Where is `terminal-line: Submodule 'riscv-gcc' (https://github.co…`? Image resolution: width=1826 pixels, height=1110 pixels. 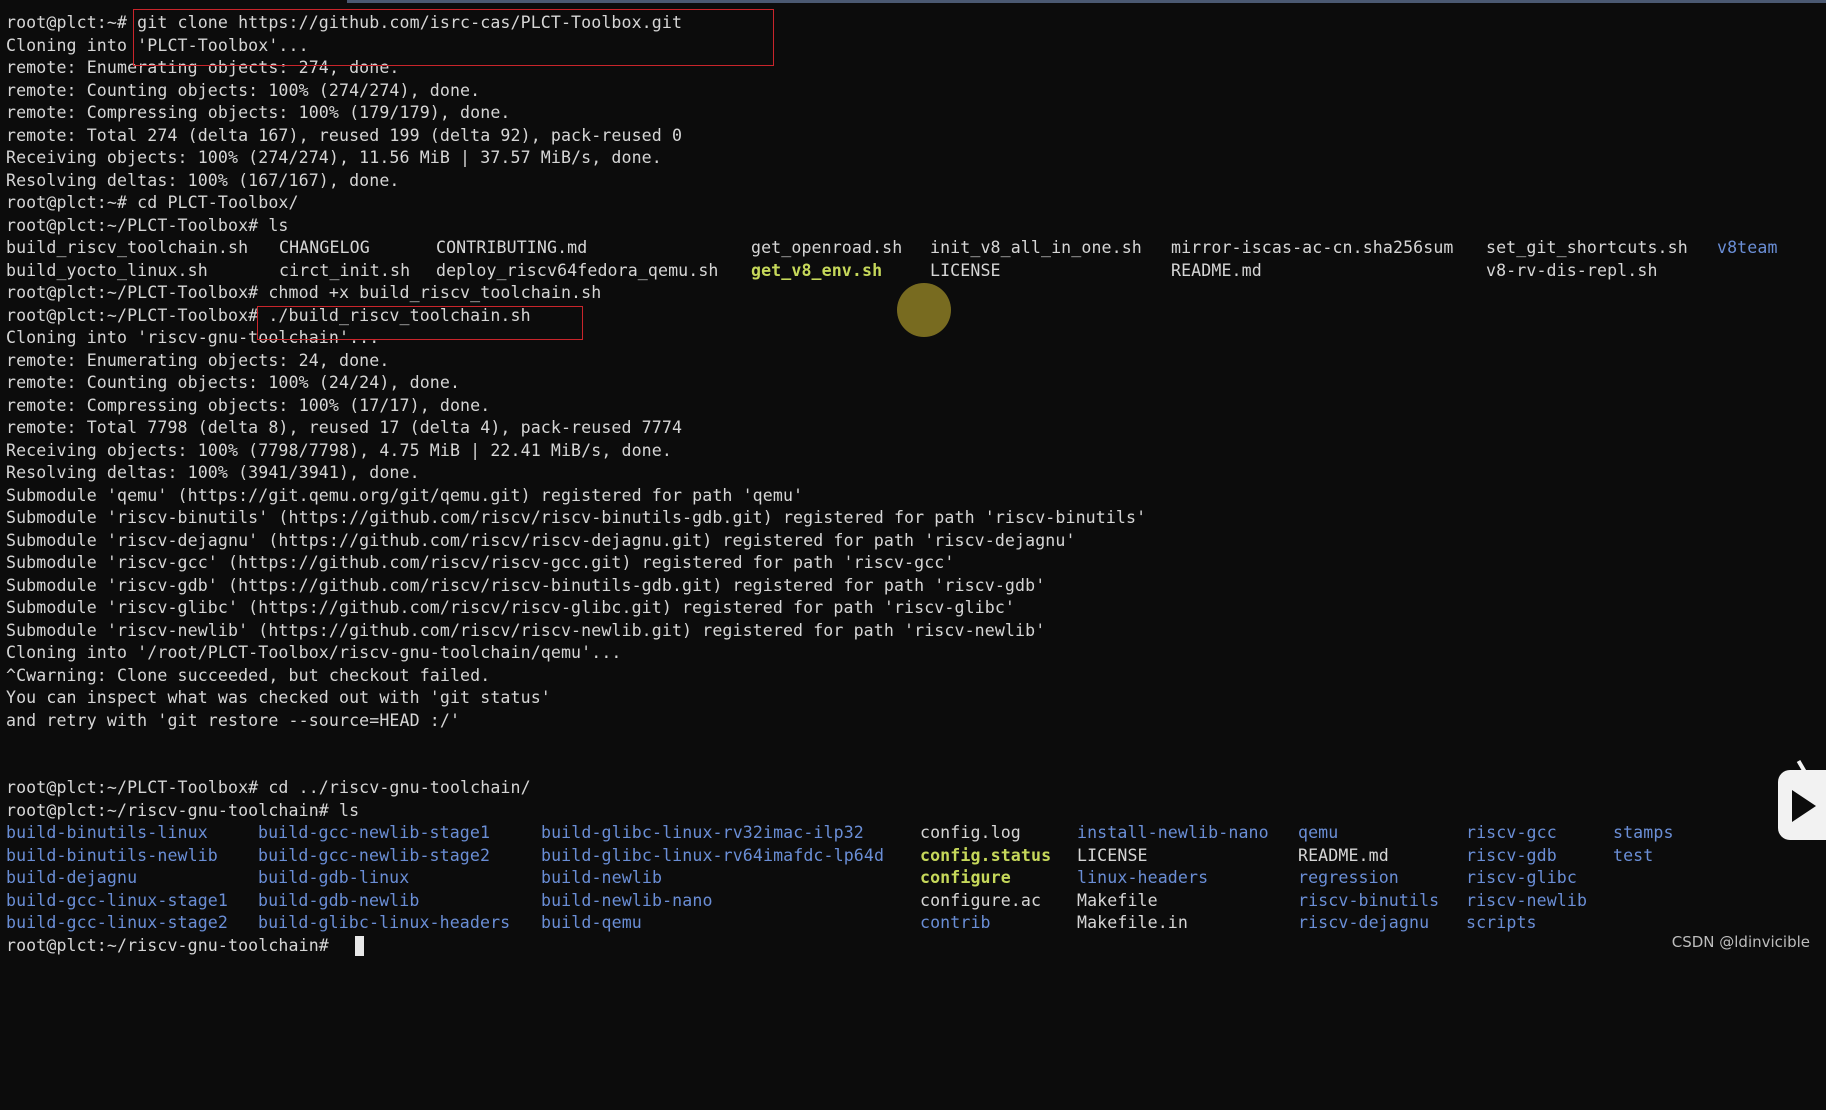
terminal-line: Submodule 'riscv-gcc' (https://github.co… is located at coordinates (480, 562).